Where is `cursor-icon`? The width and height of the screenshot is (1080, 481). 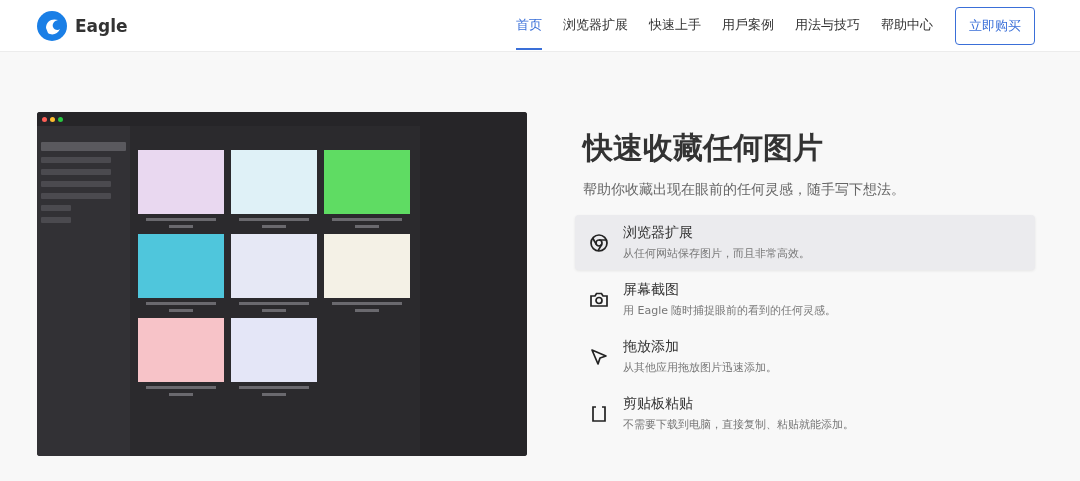
cursor-icon is located at coordinates (599, 356).